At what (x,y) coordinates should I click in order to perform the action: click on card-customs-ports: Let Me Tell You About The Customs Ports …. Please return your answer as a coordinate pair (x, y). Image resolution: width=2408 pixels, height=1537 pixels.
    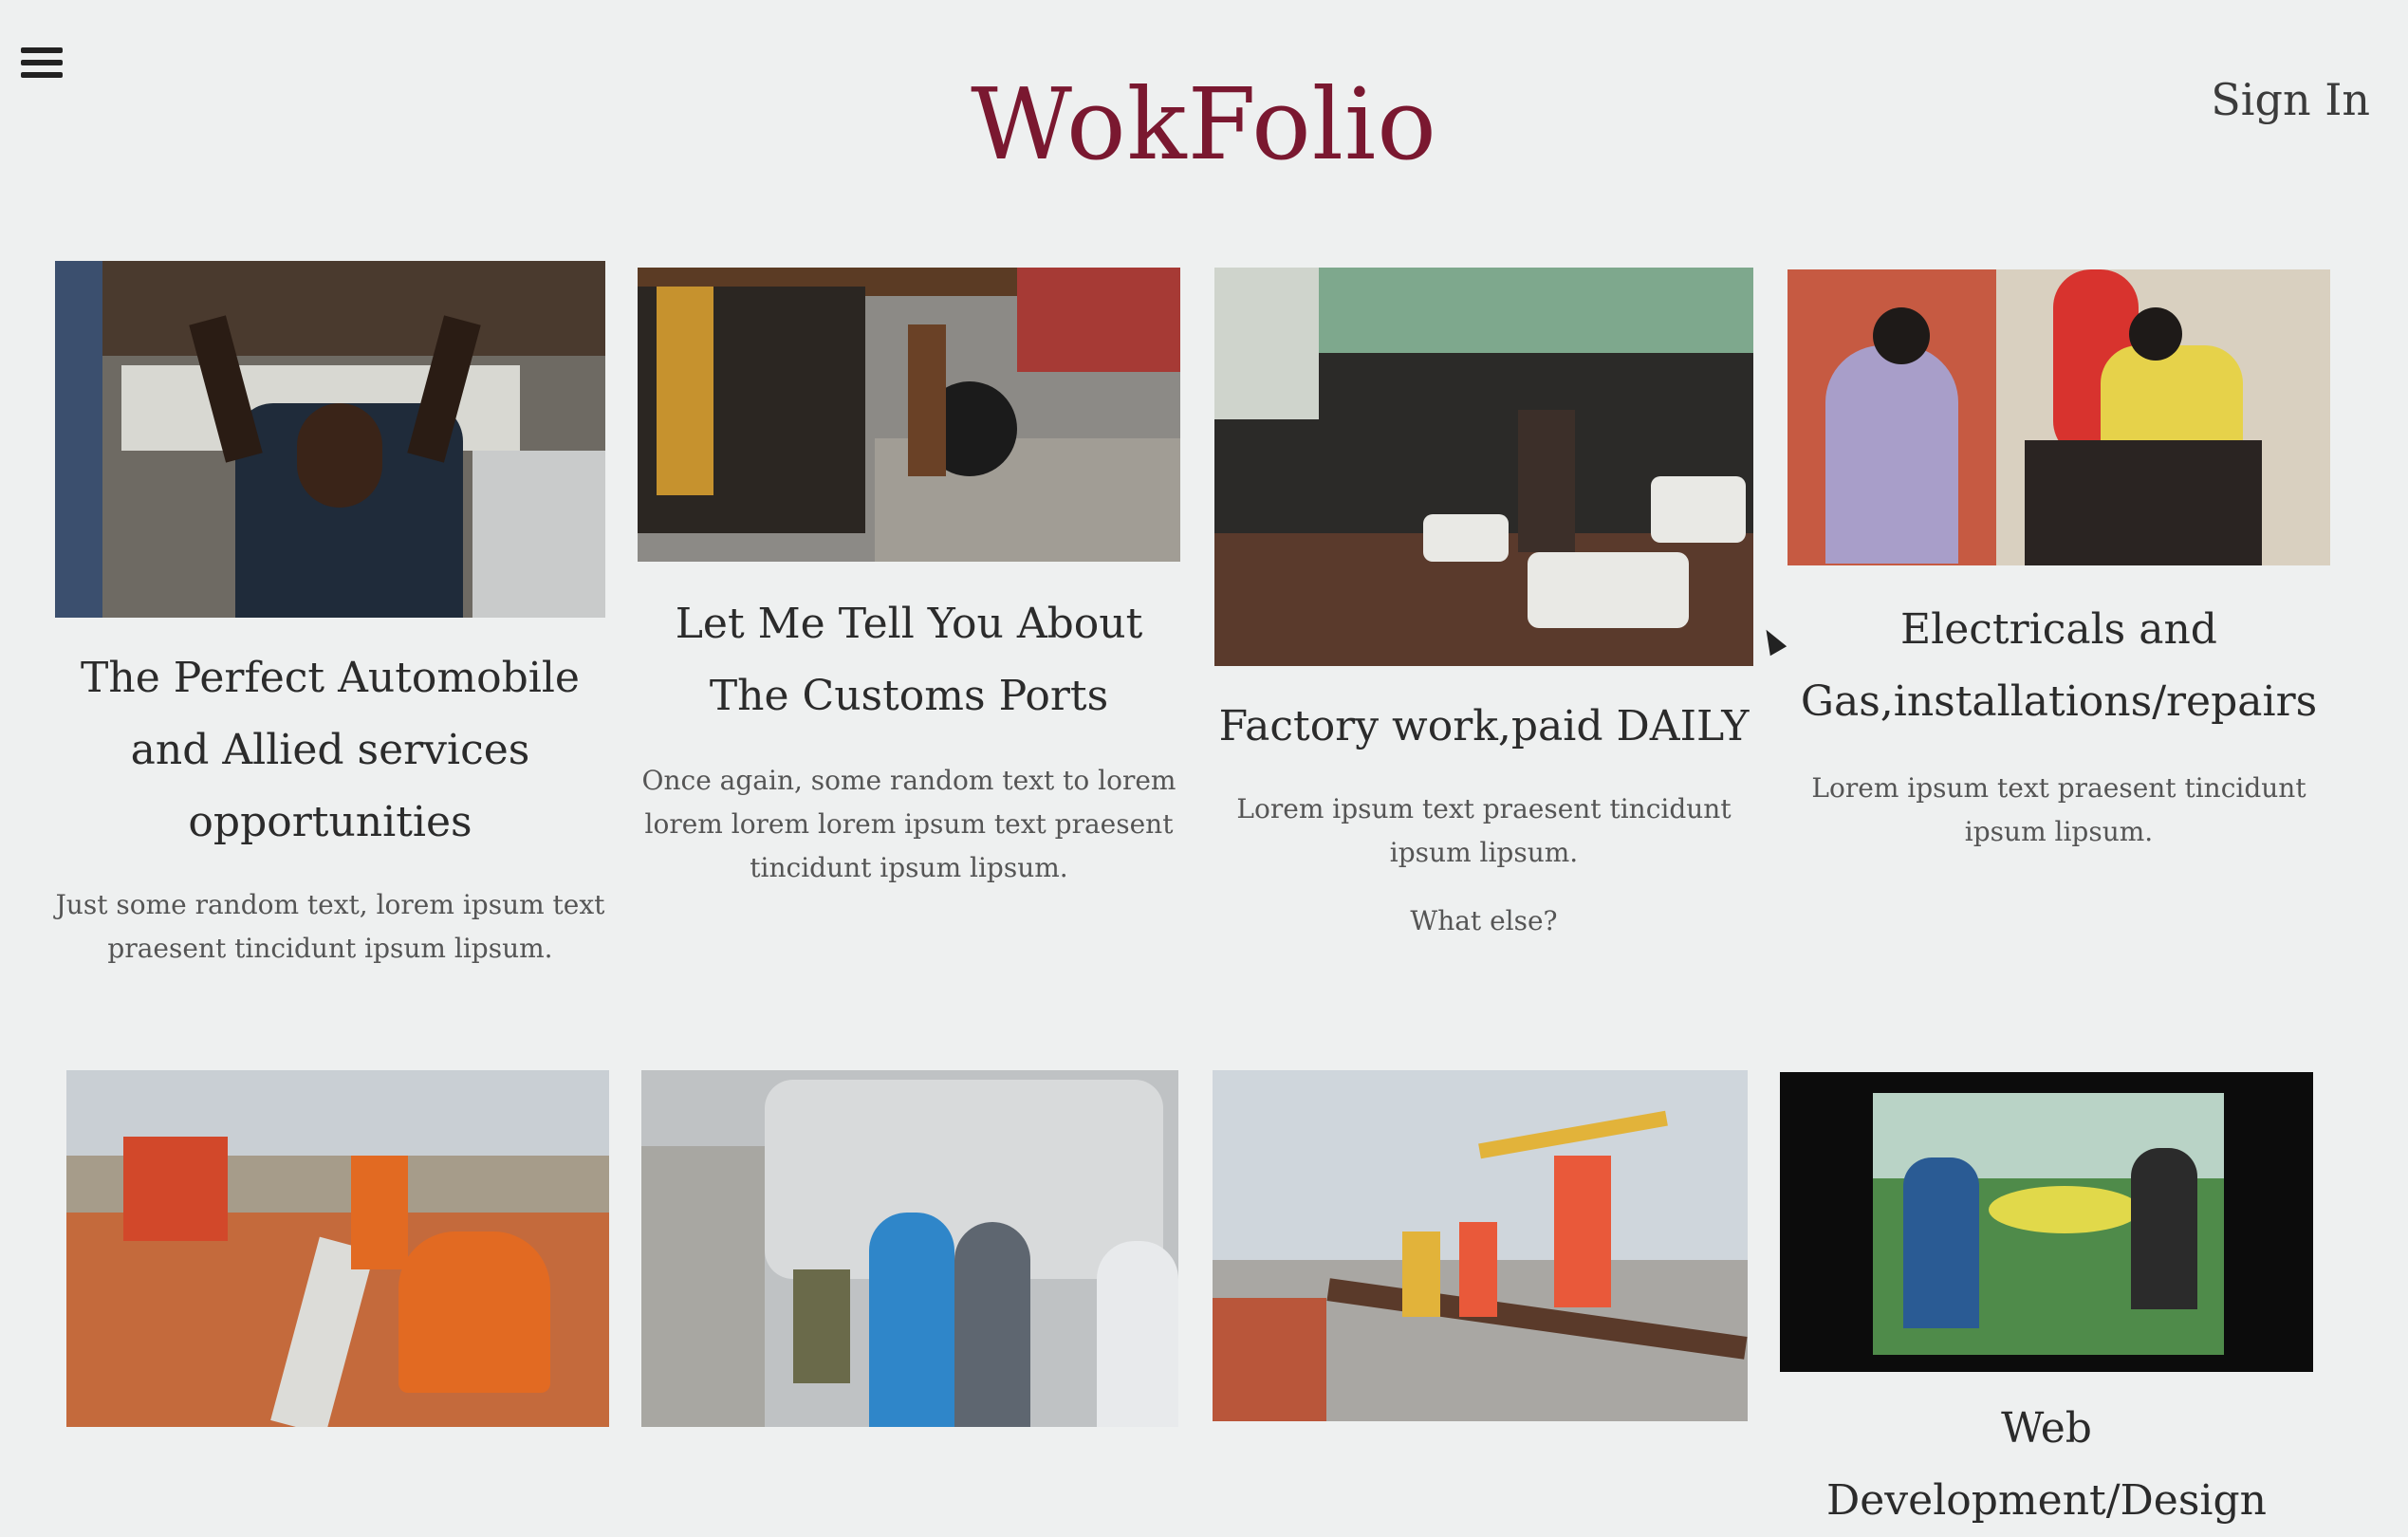
    Looking at the image, I should click on (909, 579).